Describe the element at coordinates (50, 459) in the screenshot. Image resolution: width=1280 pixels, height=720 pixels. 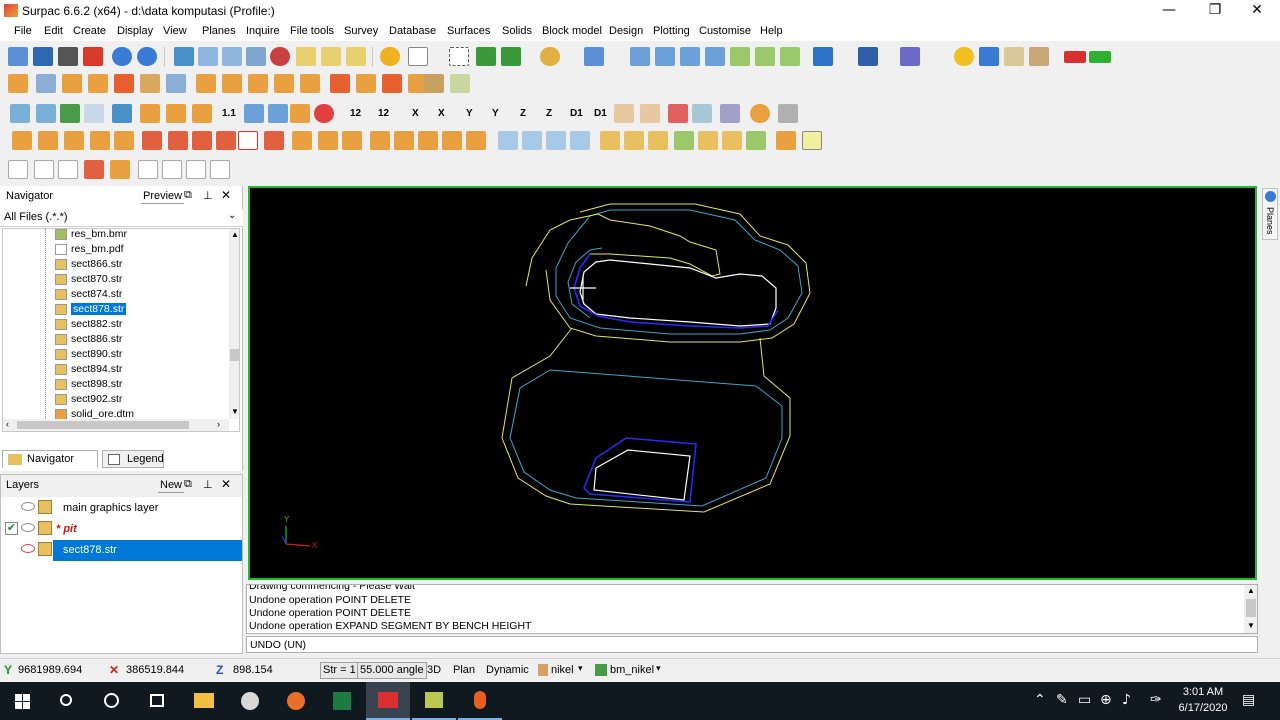
I see `tab-navigator: Navigator` at that location.